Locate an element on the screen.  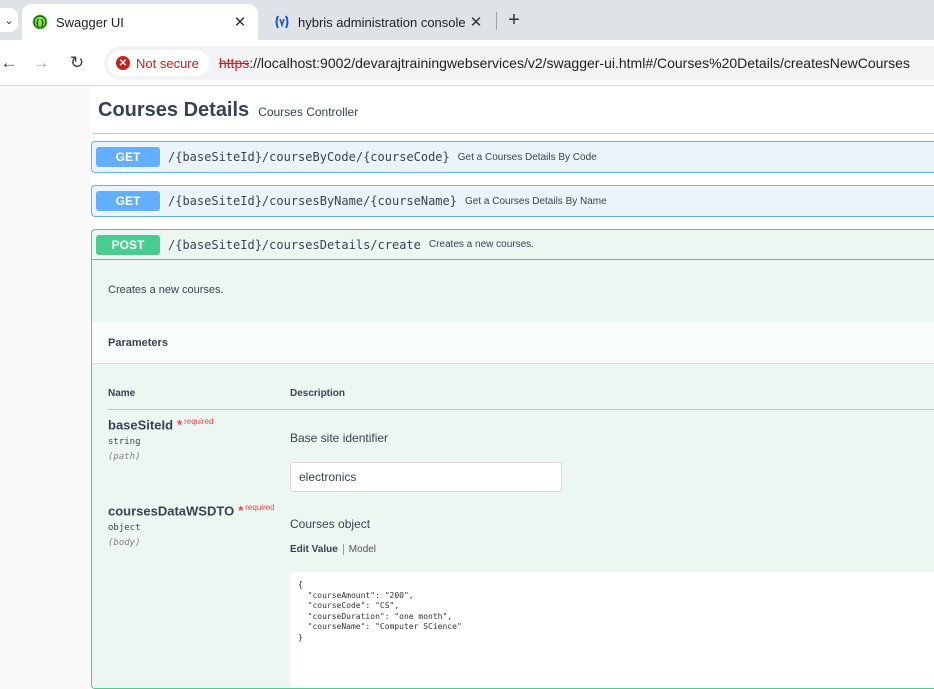
param-description: Base site identifier is located at coordinates (339, 438).